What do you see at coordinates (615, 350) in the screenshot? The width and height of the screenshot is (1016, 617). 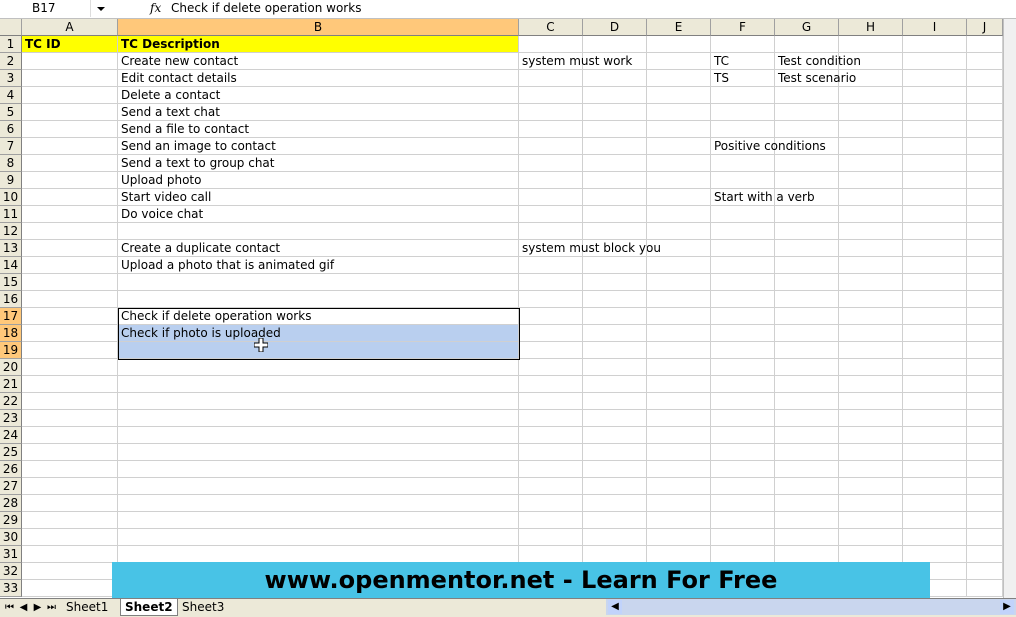 I see `cell-D19` at bounding box center [615, 350].